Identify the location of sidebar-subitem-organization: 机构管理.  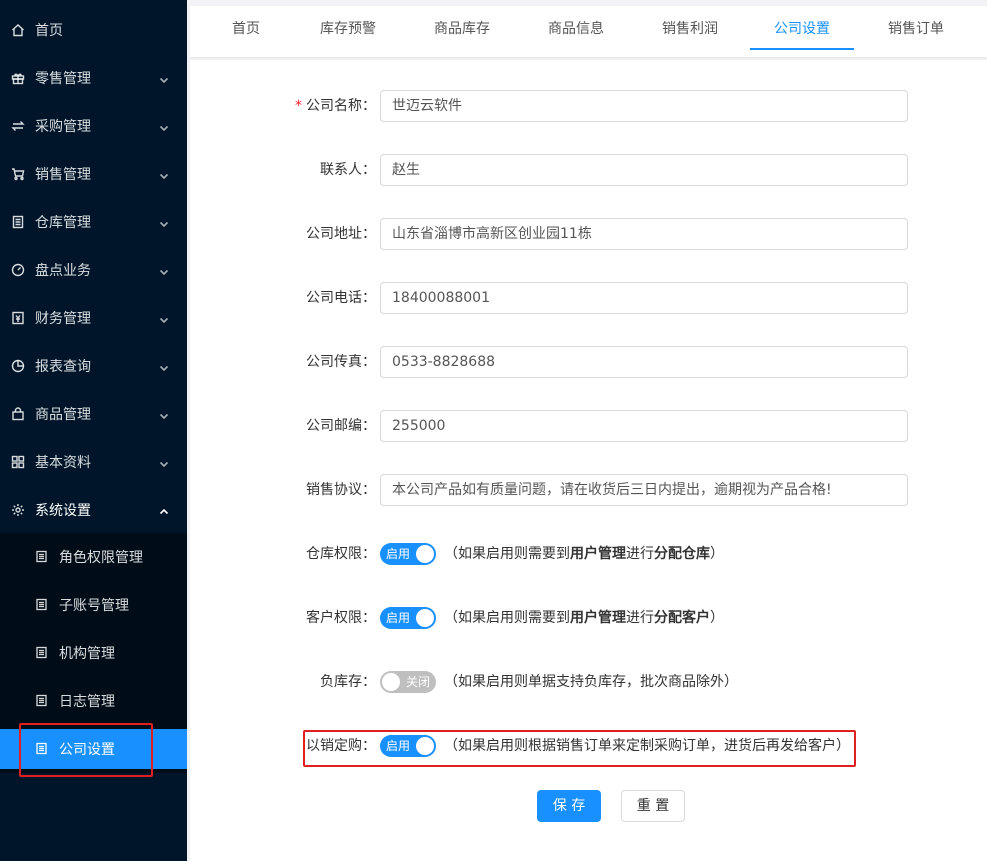
(93, 653).